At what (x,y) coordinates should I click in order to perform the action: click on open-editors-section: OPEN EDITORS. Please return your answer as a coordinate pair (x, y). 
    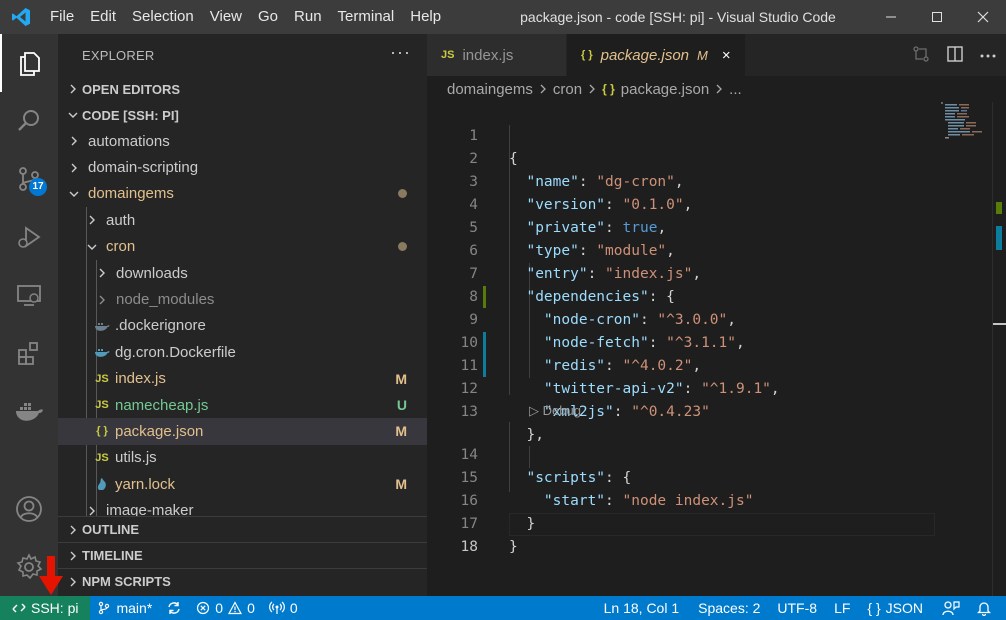
    Looking at the image, I should click on (242, 89).